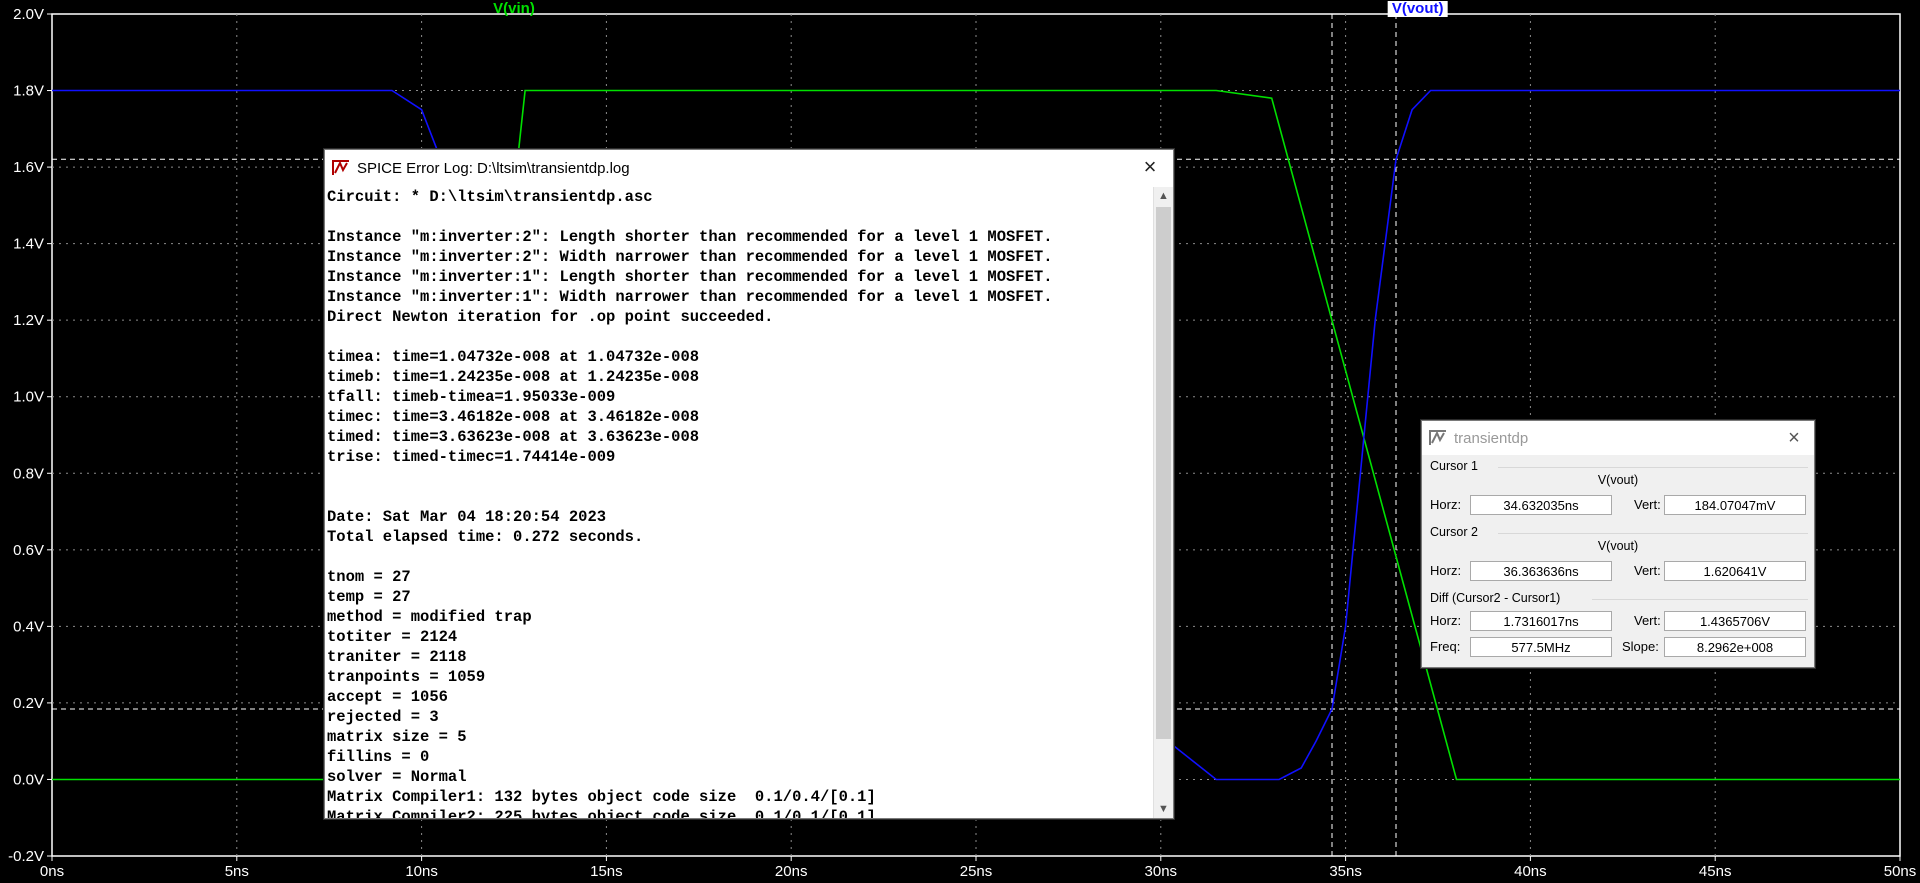 The height and width of the screenshot is (883, 1920). Describe the element at coordinates (1161, 871) in the screenshot. I see `x-tick-label: 30ns` at that location.